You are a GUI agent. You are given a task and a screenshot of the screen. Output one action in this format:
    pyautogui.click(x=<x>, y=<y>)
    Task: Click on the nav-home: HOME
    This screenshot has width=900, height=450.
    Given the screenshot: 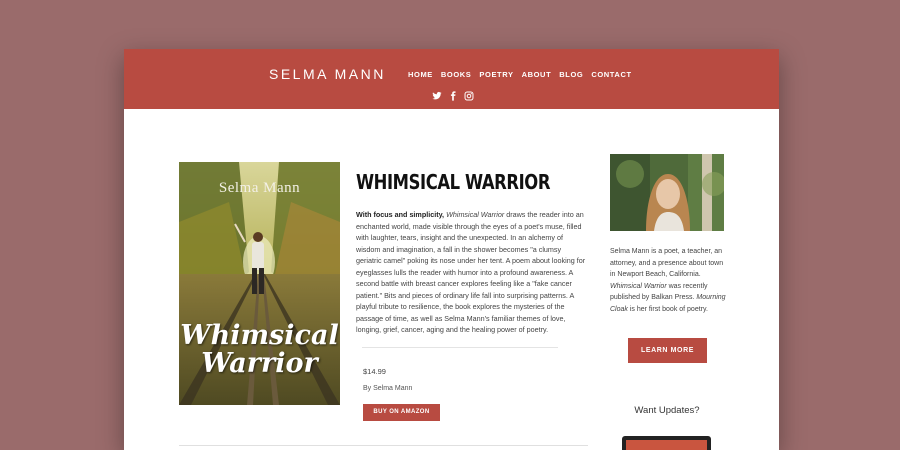 What is the action you would take?
    pyautogui.click(x=420, y=74)
    